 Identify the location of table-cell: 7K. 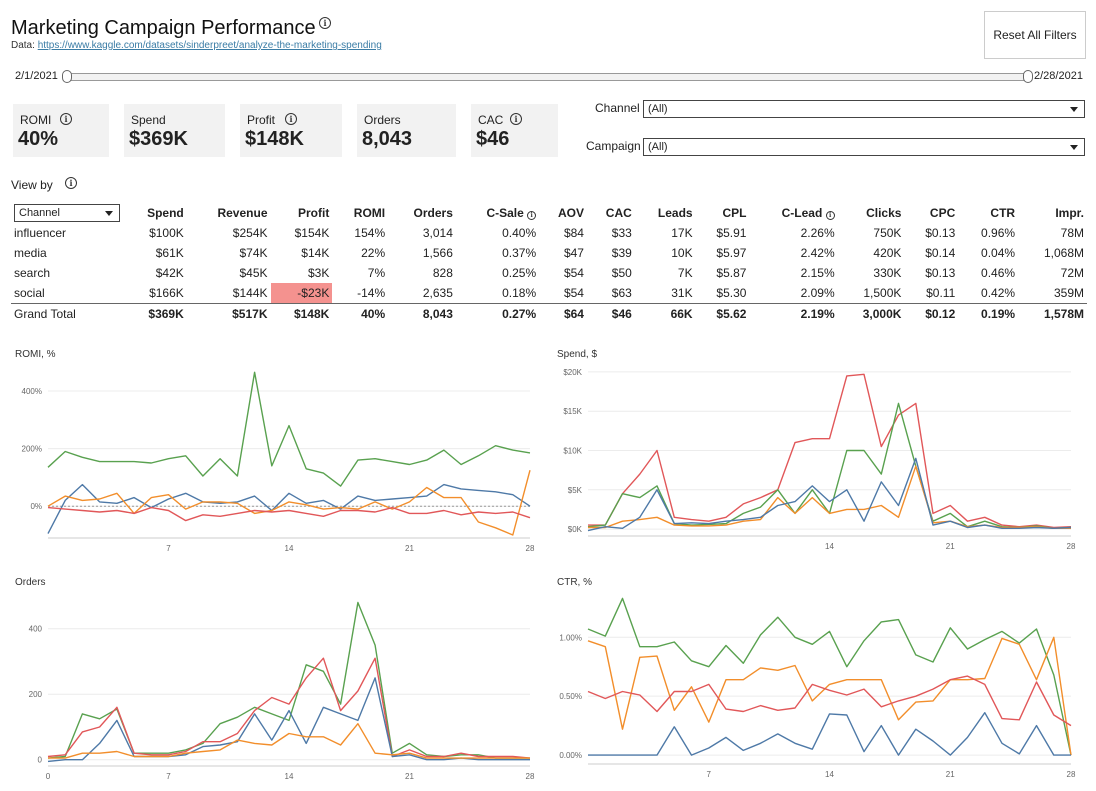
(685, 273).